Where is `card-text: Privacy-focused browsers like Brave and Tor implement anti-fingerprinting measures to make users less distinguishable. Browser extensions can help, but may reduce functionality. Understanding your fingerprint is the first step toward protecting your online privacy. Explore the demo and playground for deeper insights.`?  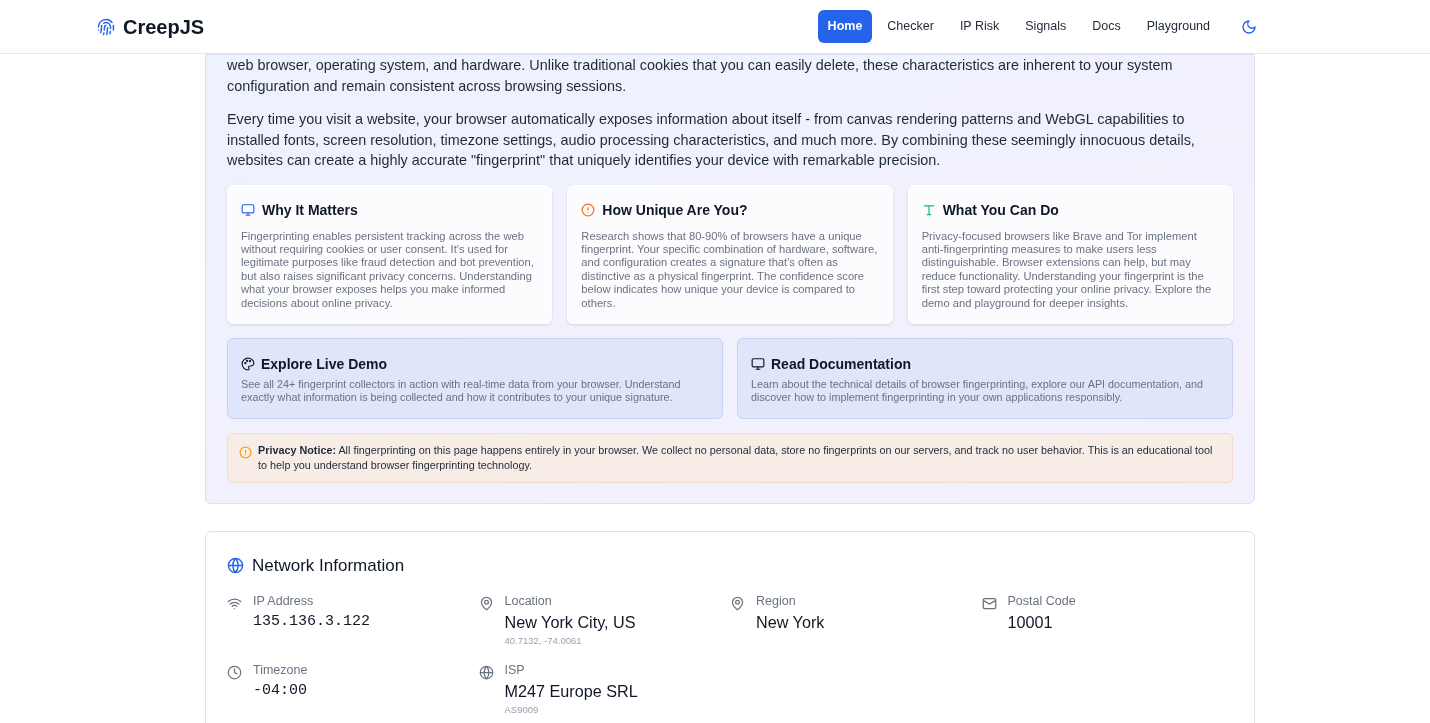 card-text: Privacy-focused browsers like Brave and Tor implement anti-fingerprinting measures to make users less distinguishable. Browser extensions can help, but may reduce functionality. Understanding your fingerprint is the first step toward protecting your online privacy. Explore the demo and playground for deeper insights. is located at coordinates (1067, 269).